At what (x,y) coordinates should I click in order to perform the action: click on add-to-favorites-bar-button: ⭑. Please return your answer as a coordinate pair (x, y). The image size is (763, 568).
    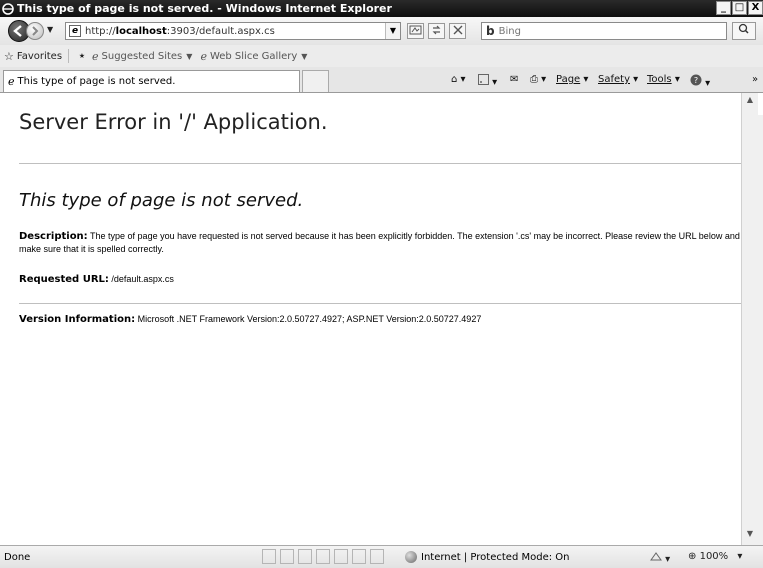
    Looking at the image, I should click on (83, 56).